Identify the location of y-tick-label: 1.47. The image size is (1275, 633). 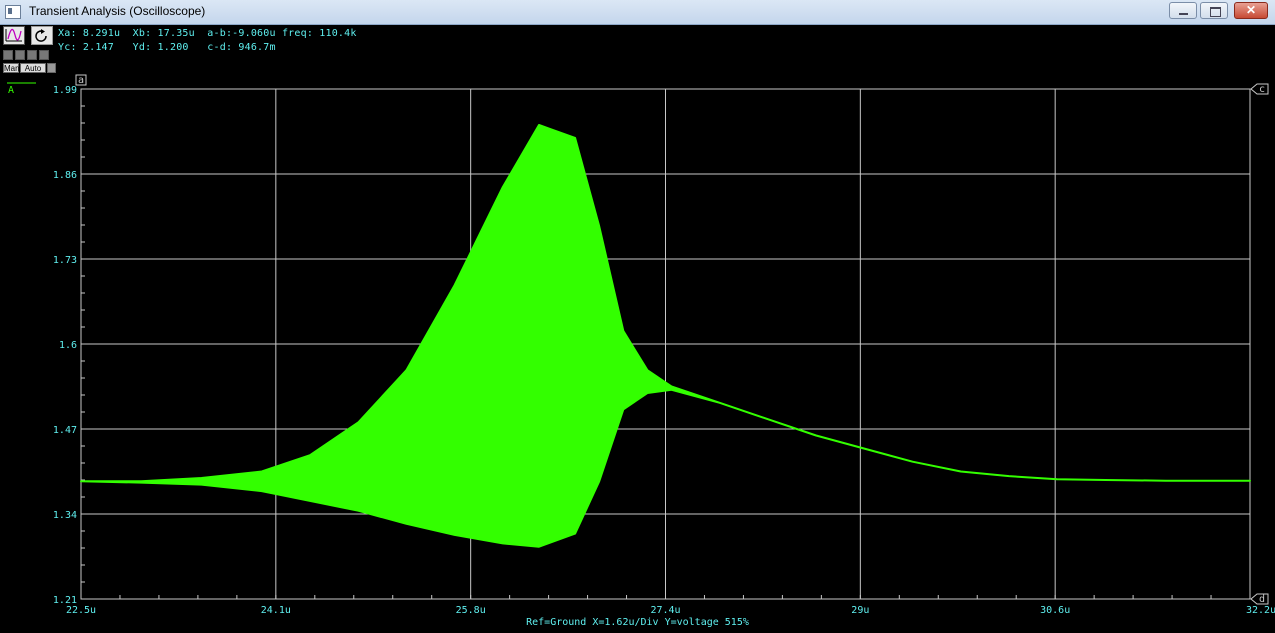
(65, 430).